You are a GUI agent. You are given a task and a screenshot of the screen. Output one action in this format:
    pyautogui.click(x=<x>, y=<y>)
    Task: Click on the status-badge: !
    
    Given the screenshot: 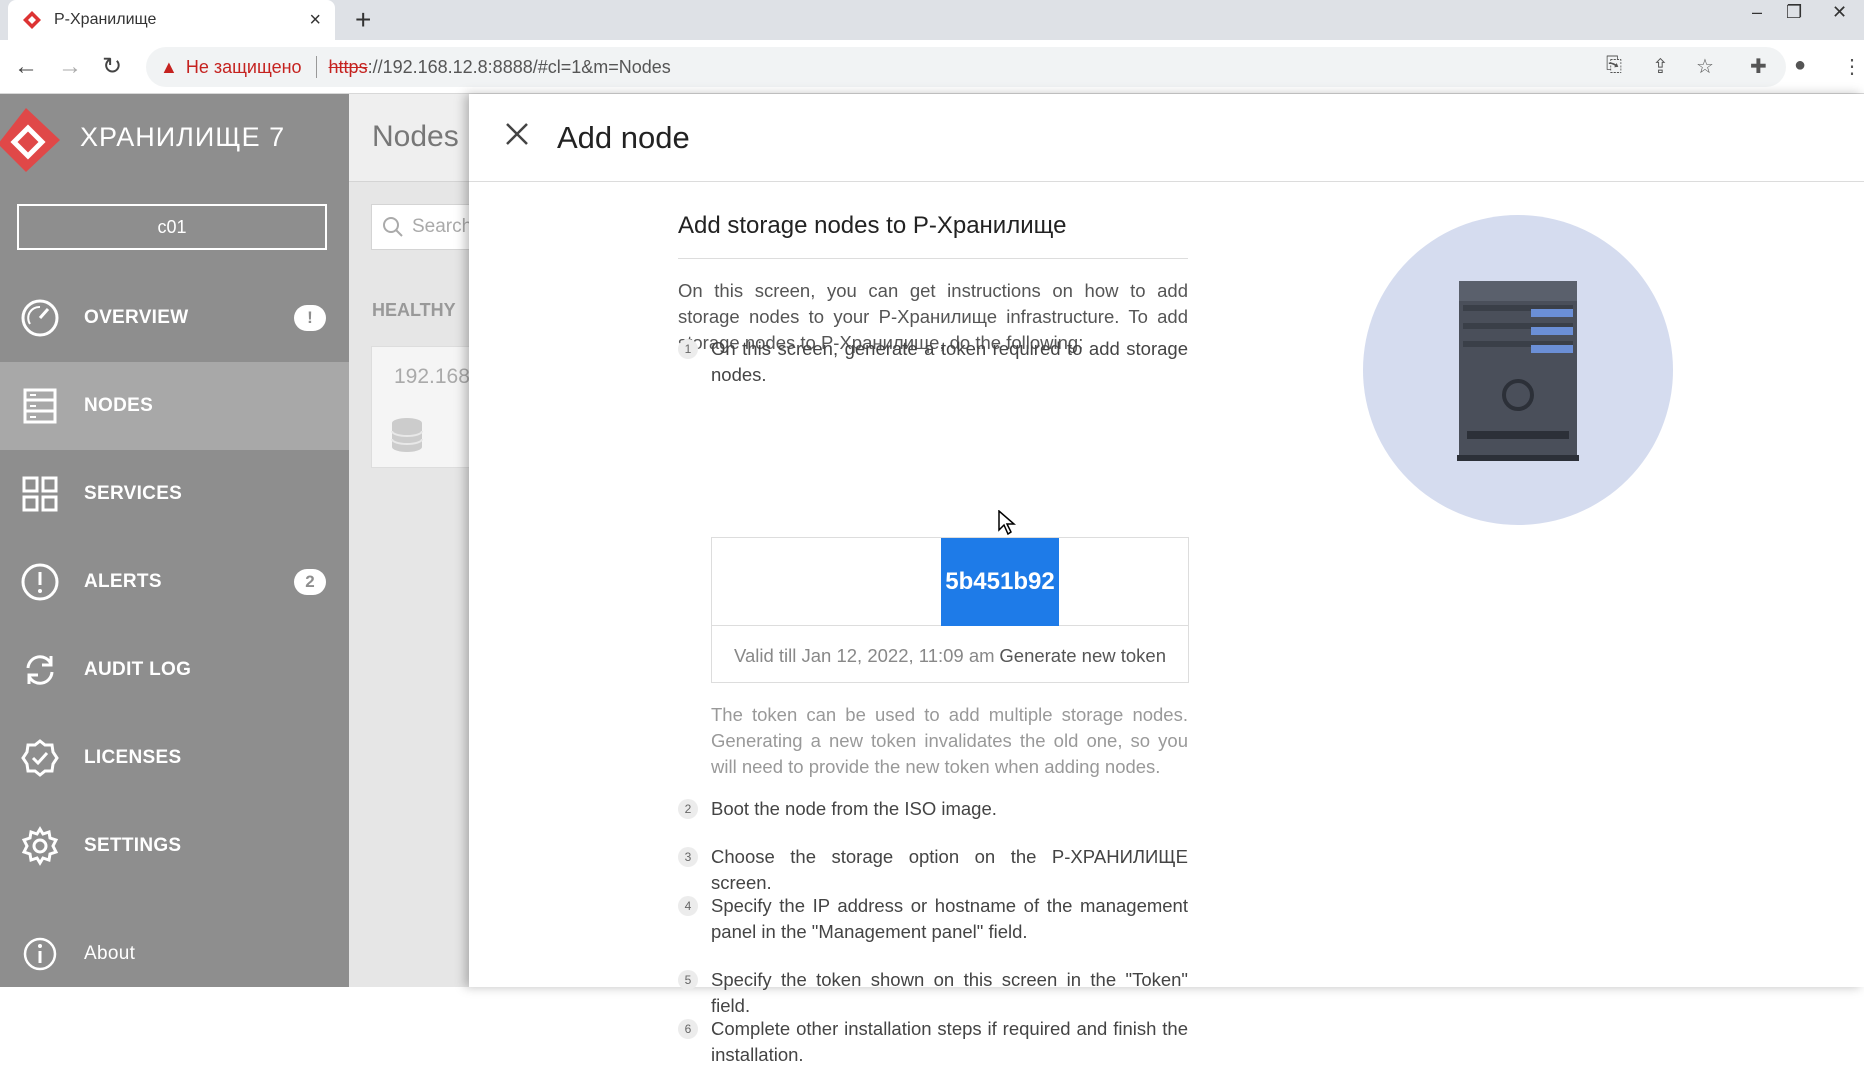 What is the action you would take?
    pyautogui.click(x=310, y=318)
    